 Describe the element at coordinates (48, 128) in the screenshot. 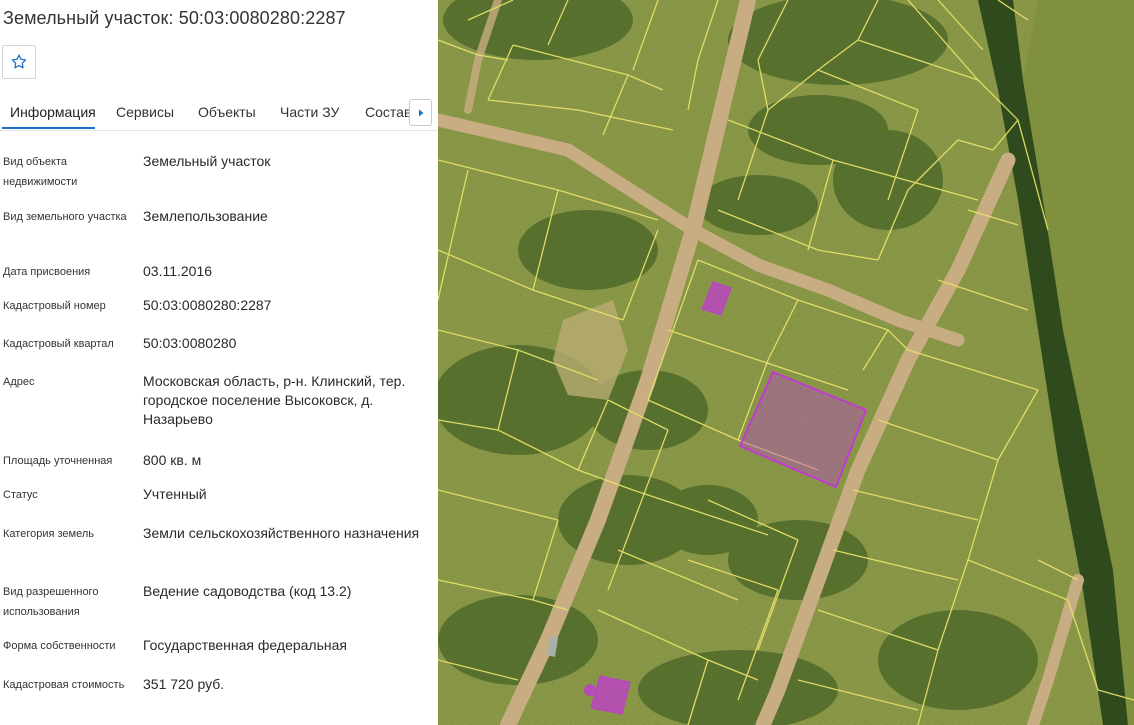

I see `active-tab-indicator` at that location.